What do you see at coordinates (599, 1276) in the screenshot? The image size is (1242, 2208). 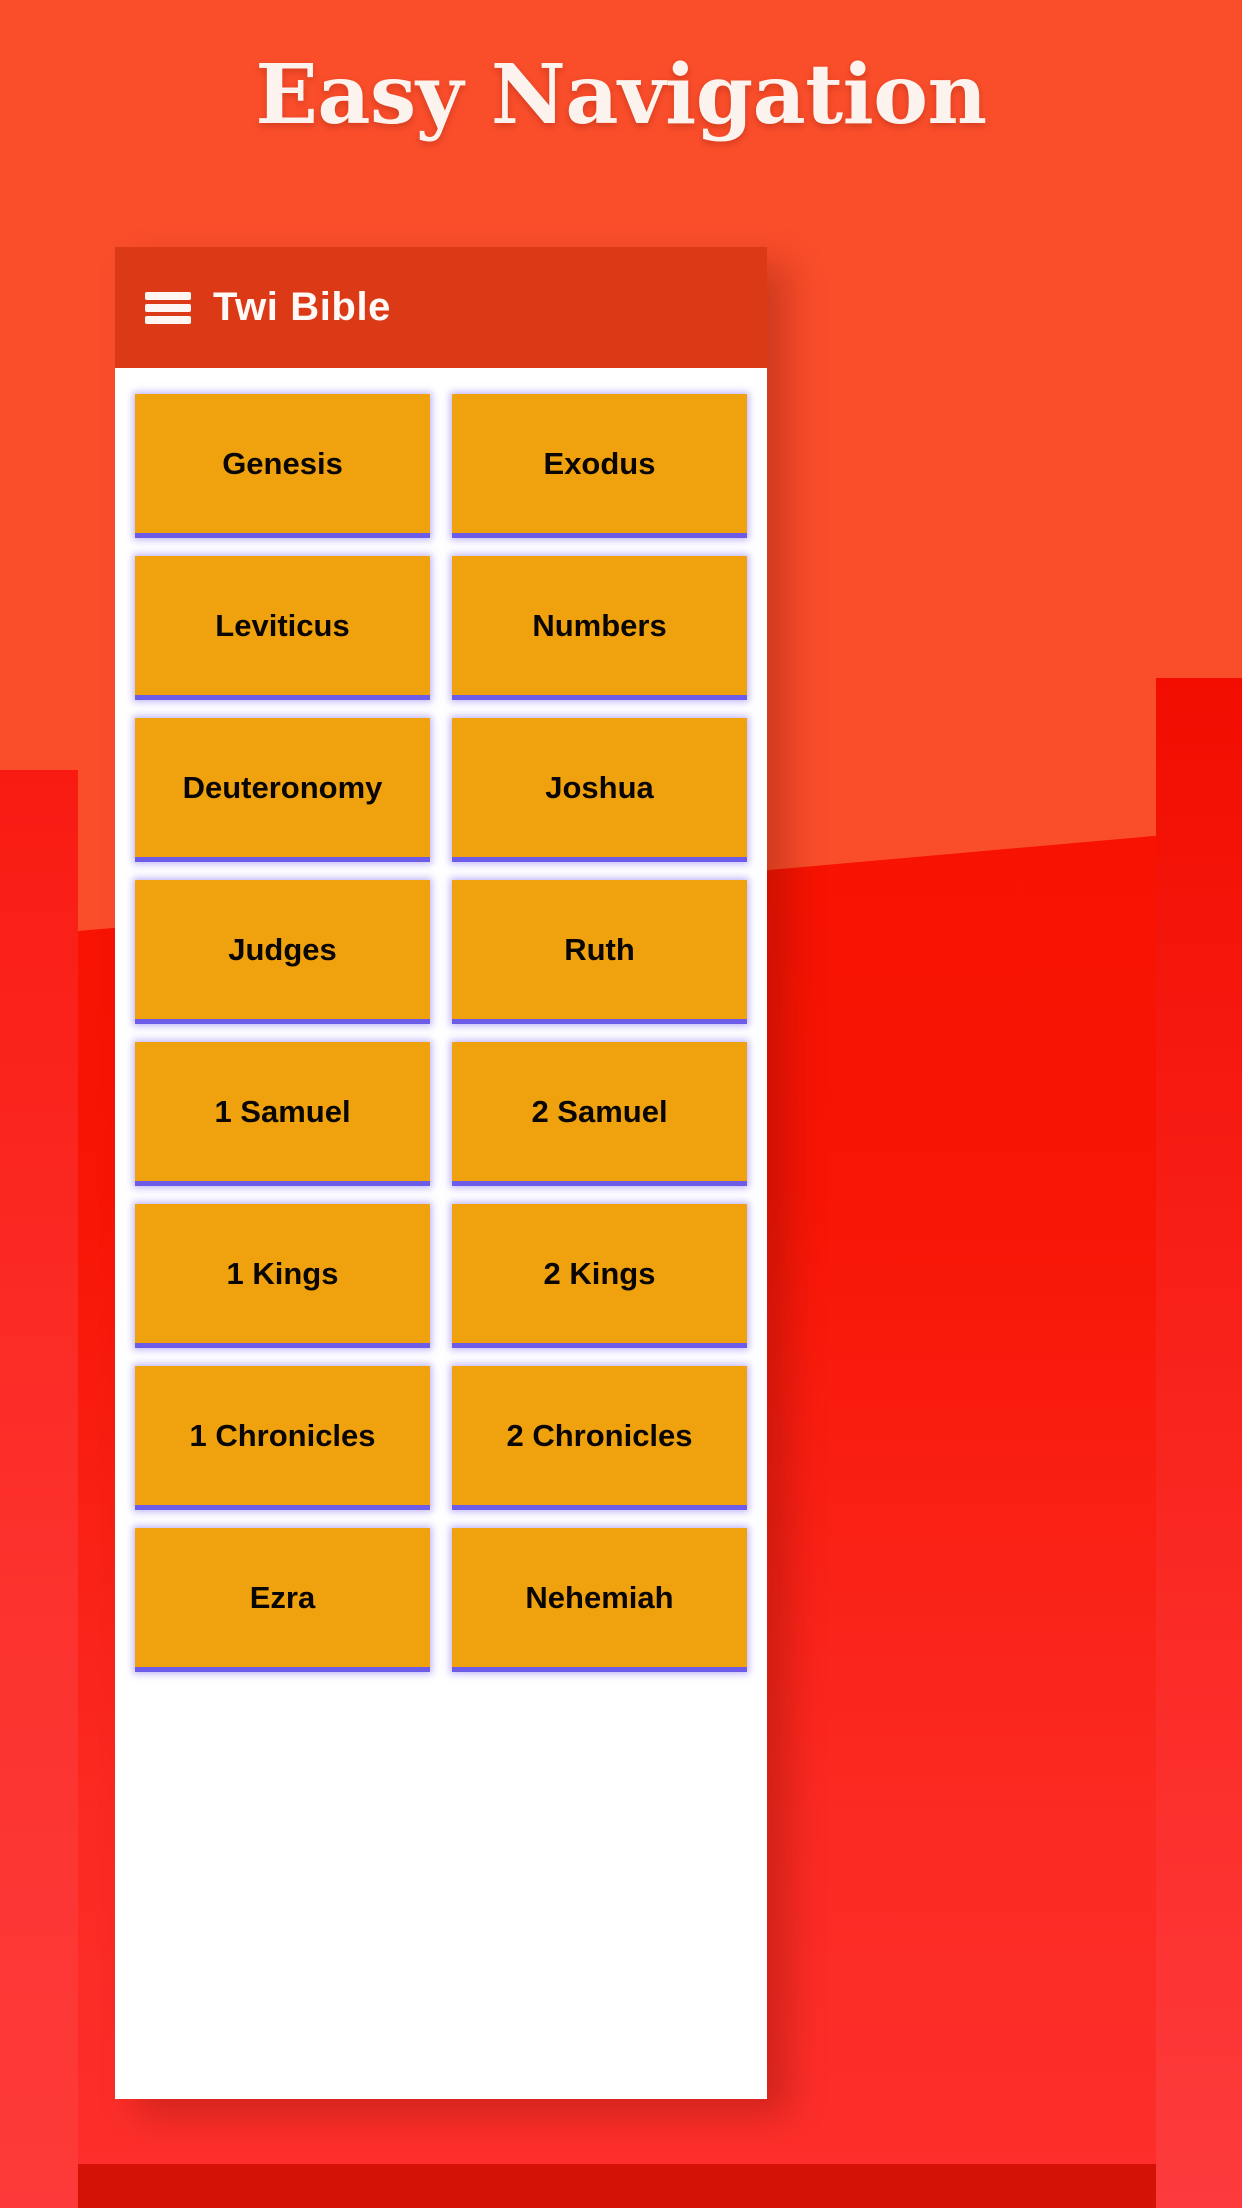 I see `book-button: 2 Kings` at bounding box center [599, 1276].